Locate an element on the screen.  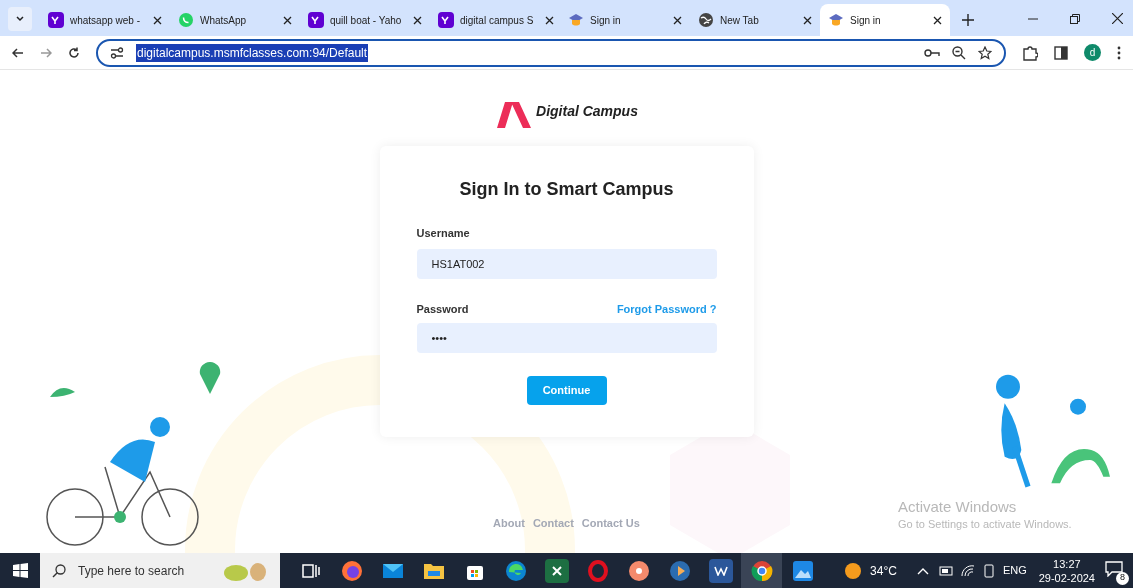
notification-count: 8 is located at coordinates (1122, 578).